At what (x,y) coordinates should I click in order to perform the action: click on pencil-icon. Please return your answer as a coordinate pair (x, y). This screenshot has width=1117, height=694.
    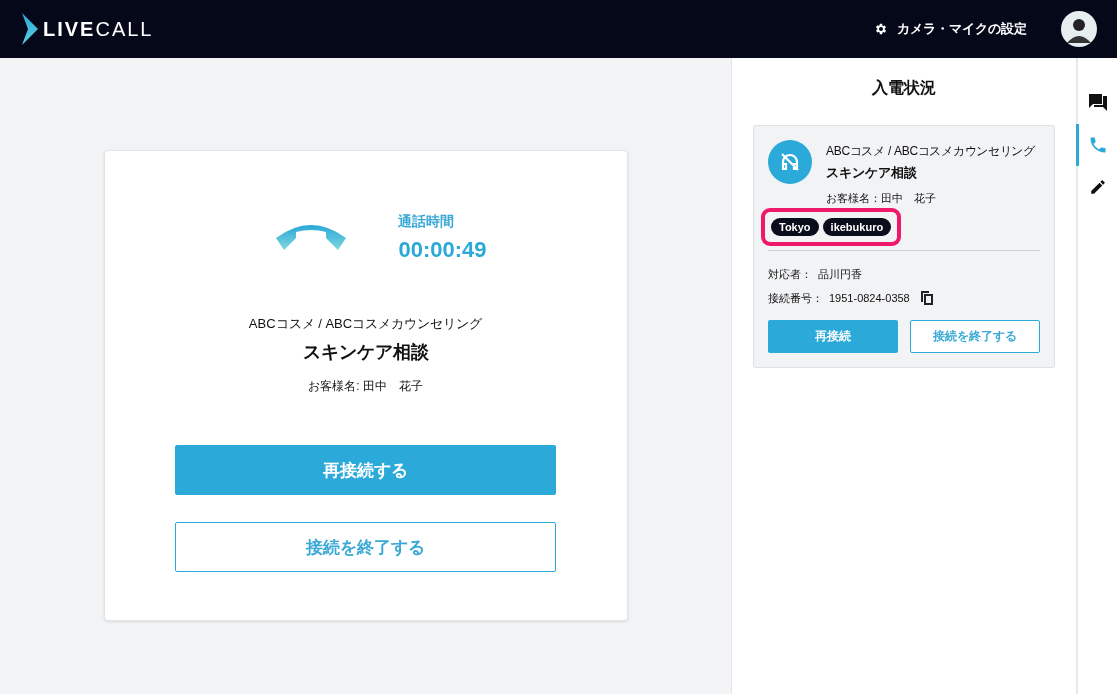
    Looking at the image, I should click on (1098, 187).